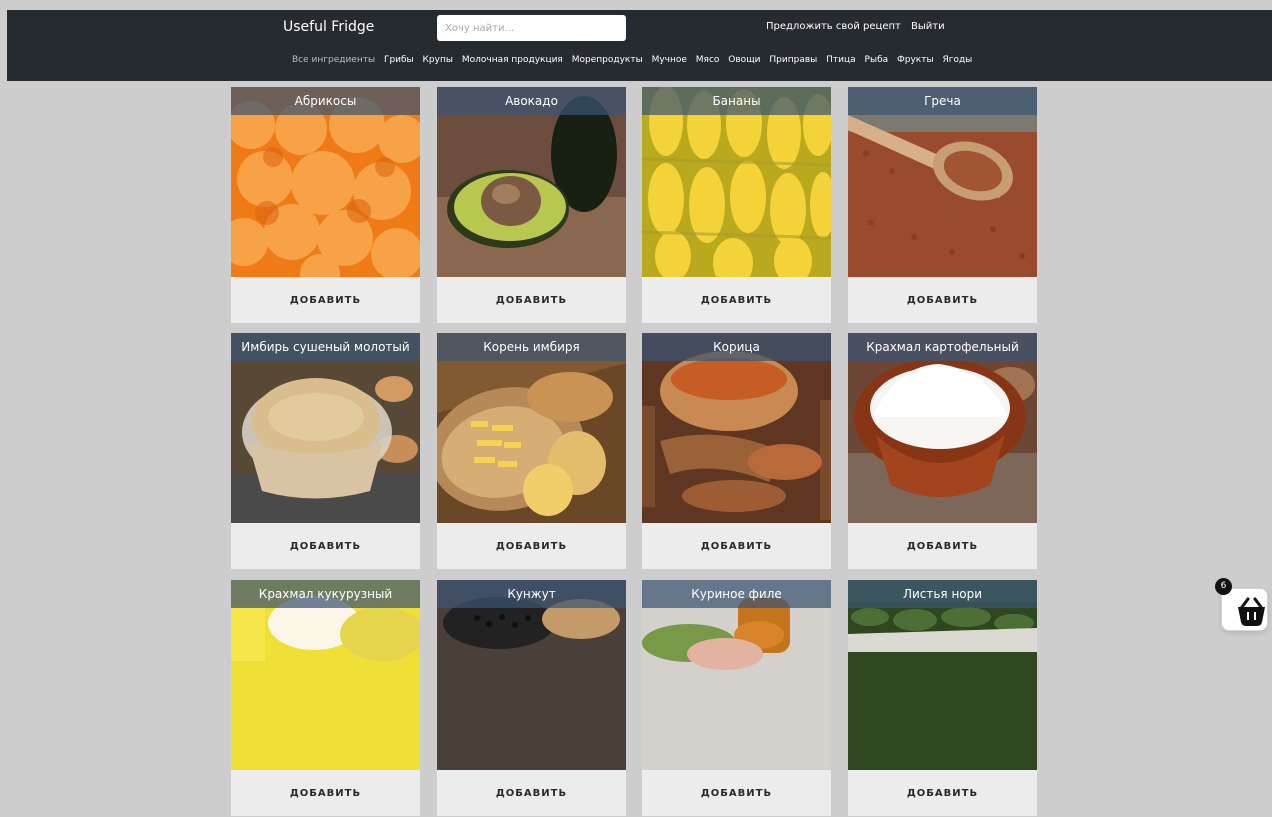 The width and height of the screenshot is (1272, 817). Describe the element at coordinates (325, 300) in the screenshot. I see `add-apricots-button: ДОБАВИТЬ` at that location.